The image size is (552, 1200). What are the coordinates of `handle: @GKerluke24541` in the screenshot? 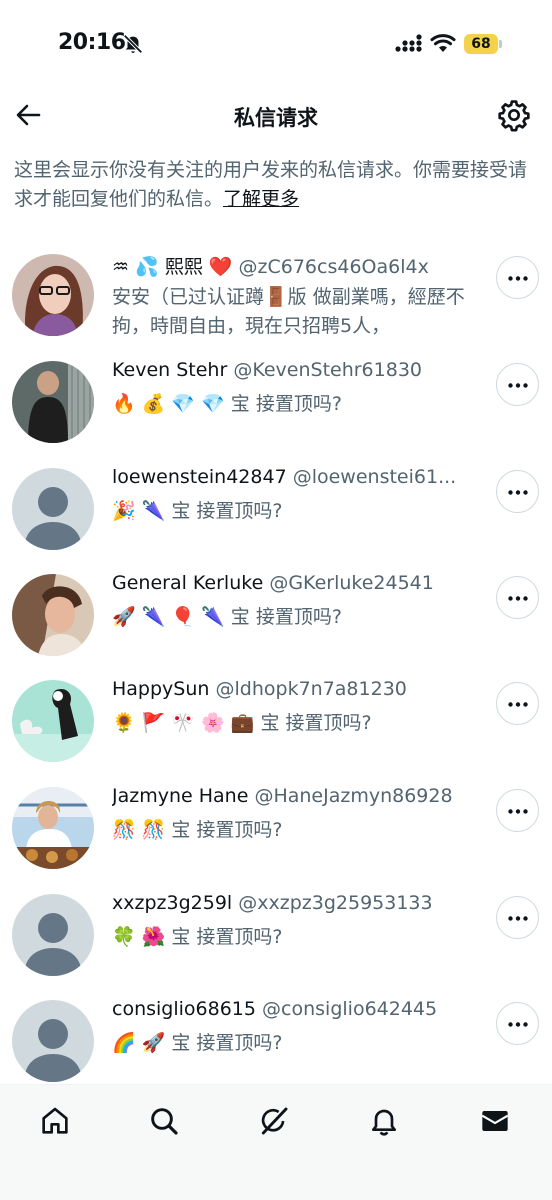 It's located at (351, 583).